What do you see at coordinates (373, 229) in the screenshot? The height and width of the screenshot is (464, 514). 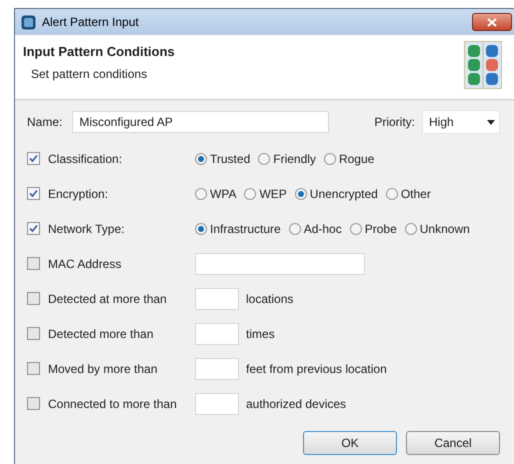 I see `radio-option: Probe` at bounding box center [373, 229].